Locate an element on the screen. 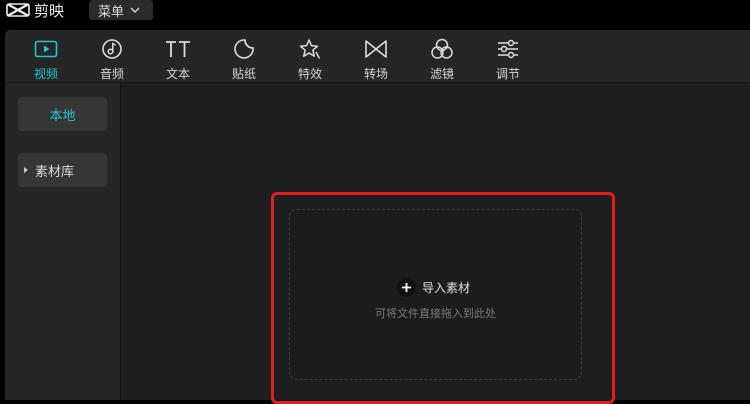  app-title: 剪映 is located at coordinates (49, 10).